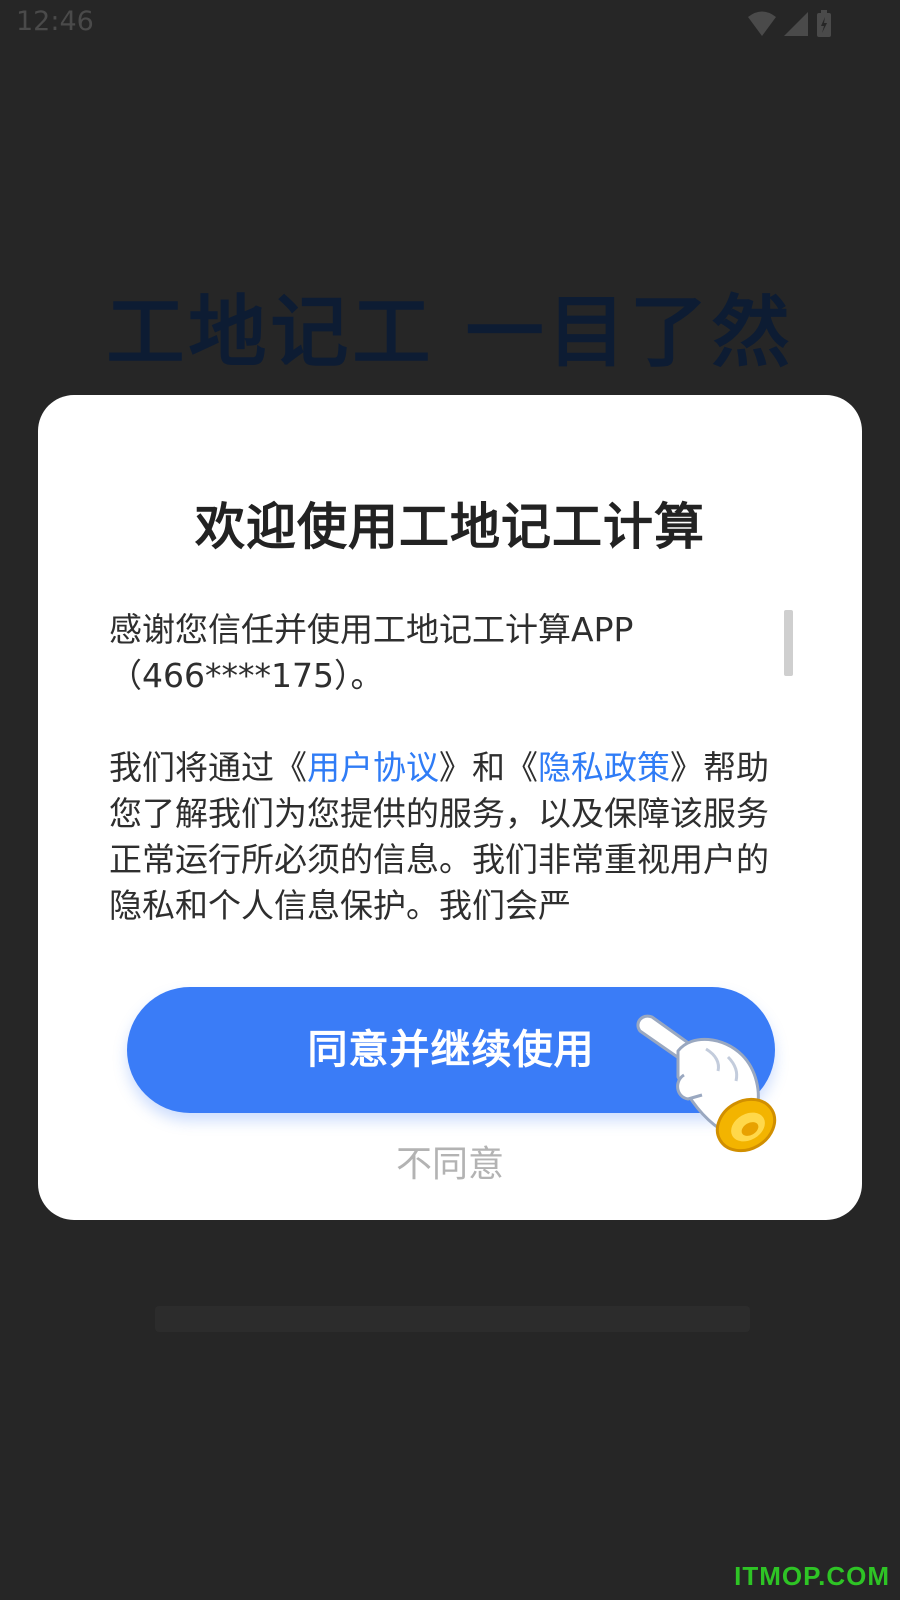 Image resolution: width=900 pixels, height=1600 pixels. I want to click on disagree-button: 不同意, so click(450, 1161).